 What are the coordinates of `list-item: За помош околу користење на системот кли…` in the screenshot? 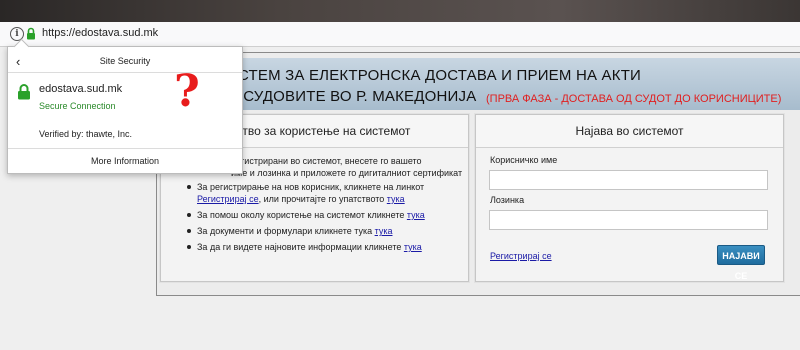 It's located at (326, 215).